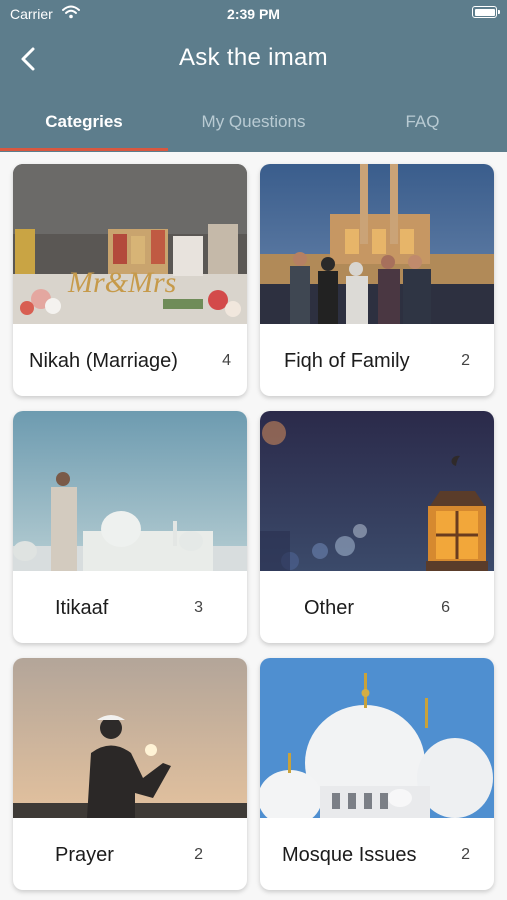 The image size is (507, 900). I want to click on svg-text: Mr&Mrs, so click(121, 282).